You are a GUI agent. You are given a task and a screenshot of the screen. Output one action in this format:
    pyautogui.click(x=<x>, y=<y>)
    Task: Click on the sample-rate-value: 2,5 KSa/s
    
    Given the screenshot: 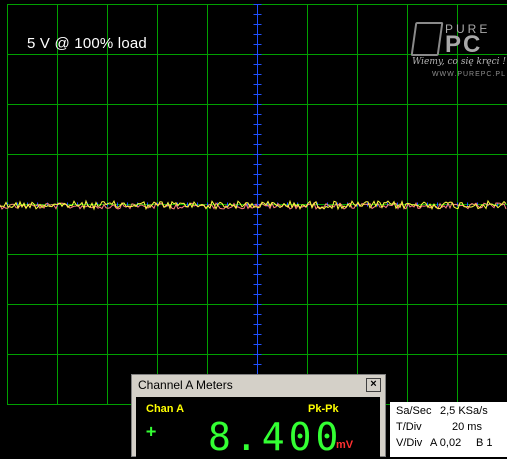 What is the action you would take?
    pyautogui.click(x=464, y=411)
    